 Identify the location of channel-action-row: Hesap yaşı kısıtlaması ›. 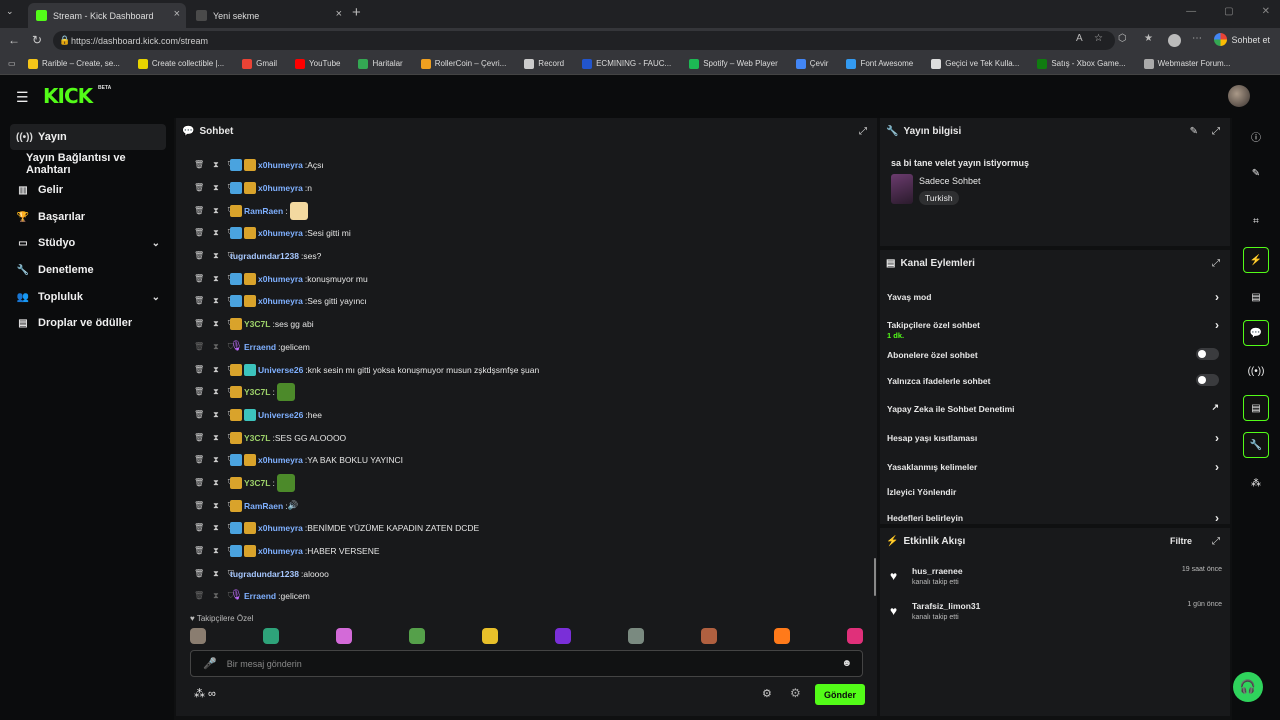
(1055, 438).